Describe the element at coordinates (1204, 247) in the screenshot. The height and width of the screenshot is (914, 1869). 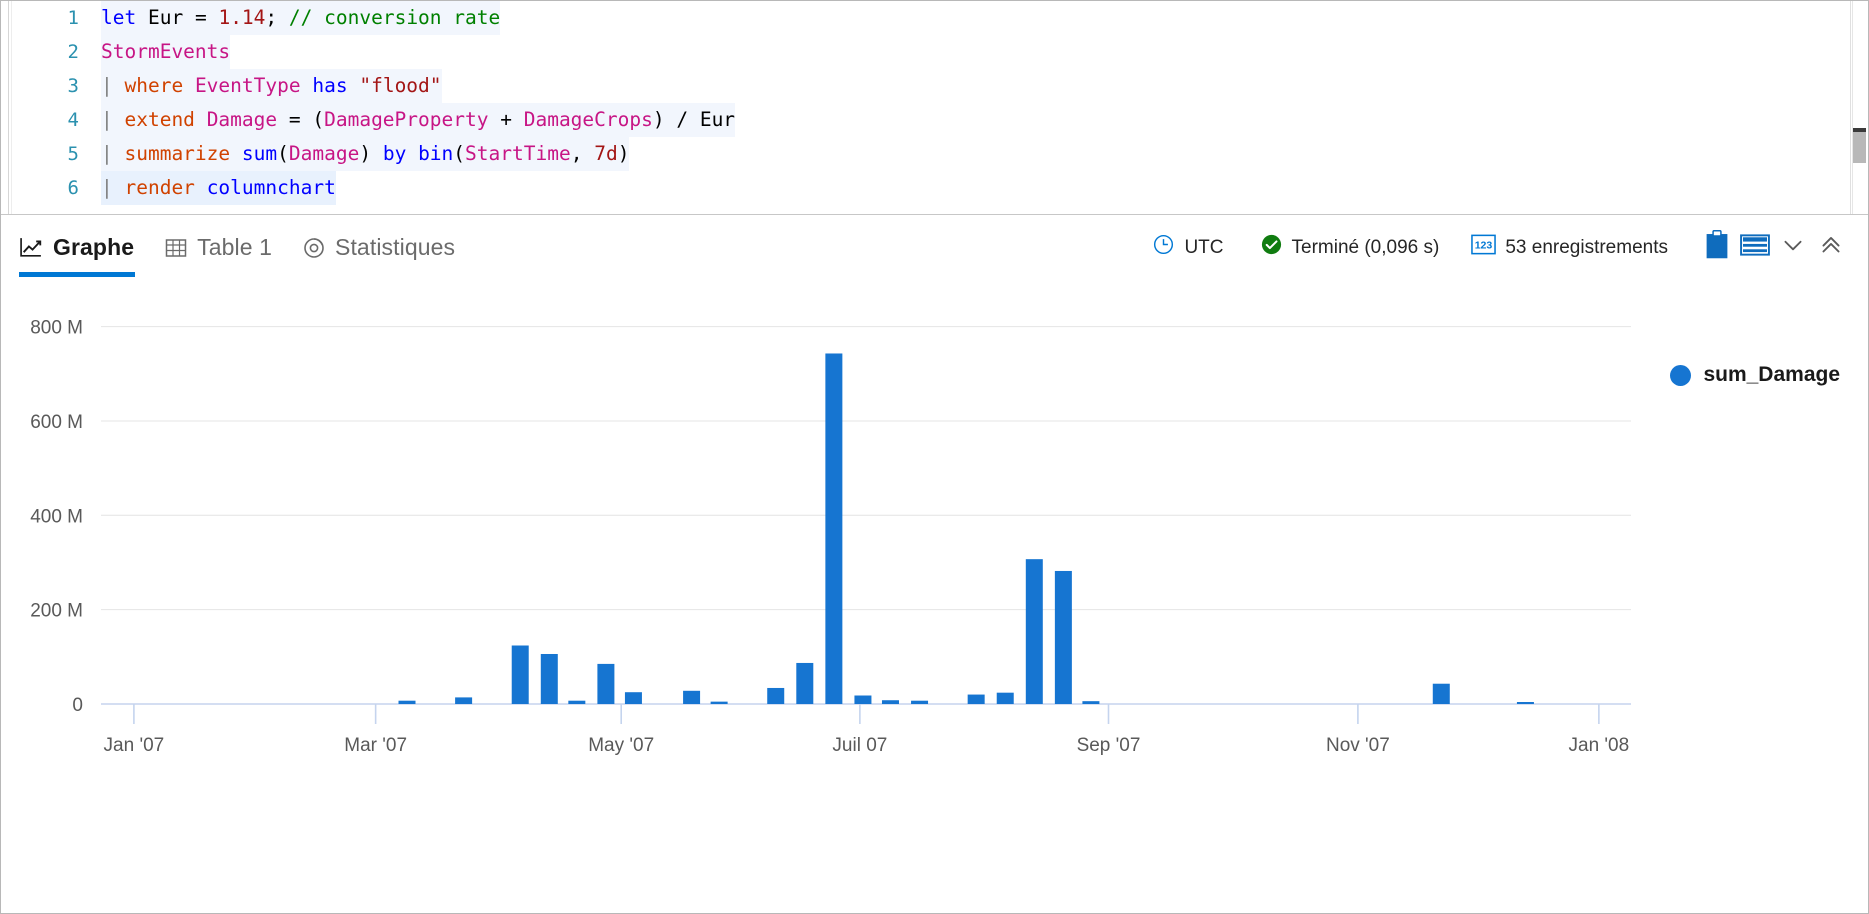
I see `timezone-label: UTC` at that location.